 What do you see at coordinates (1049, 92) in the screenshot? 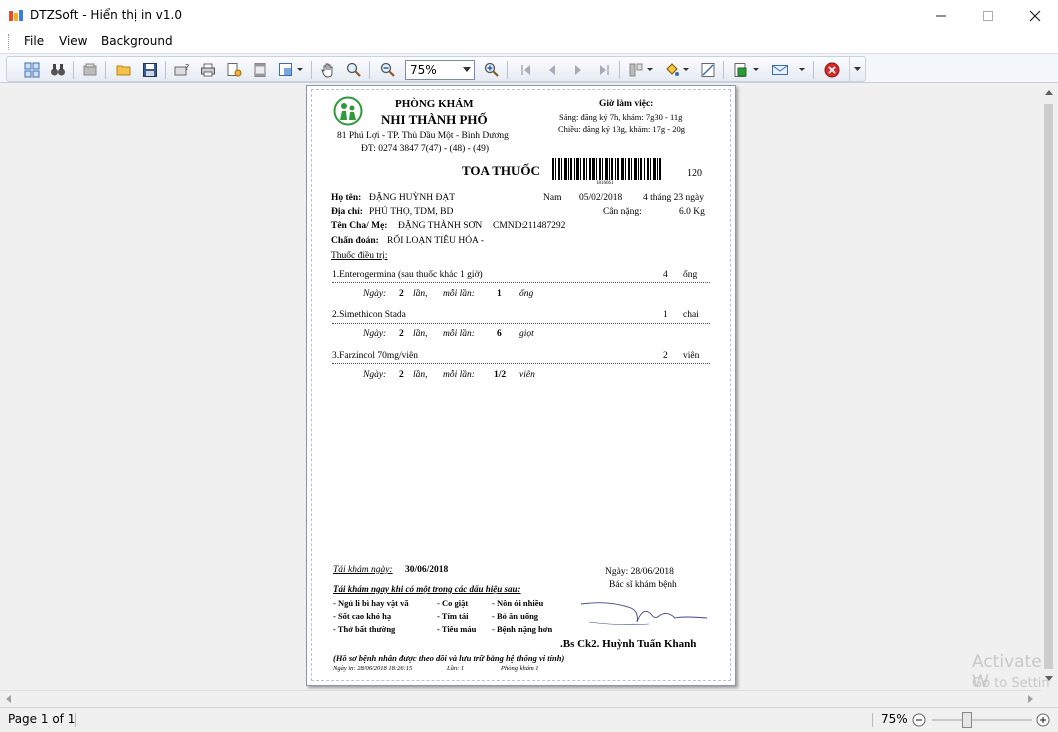
I see `scroll-up-icon` at bounding box center [1049, 92].